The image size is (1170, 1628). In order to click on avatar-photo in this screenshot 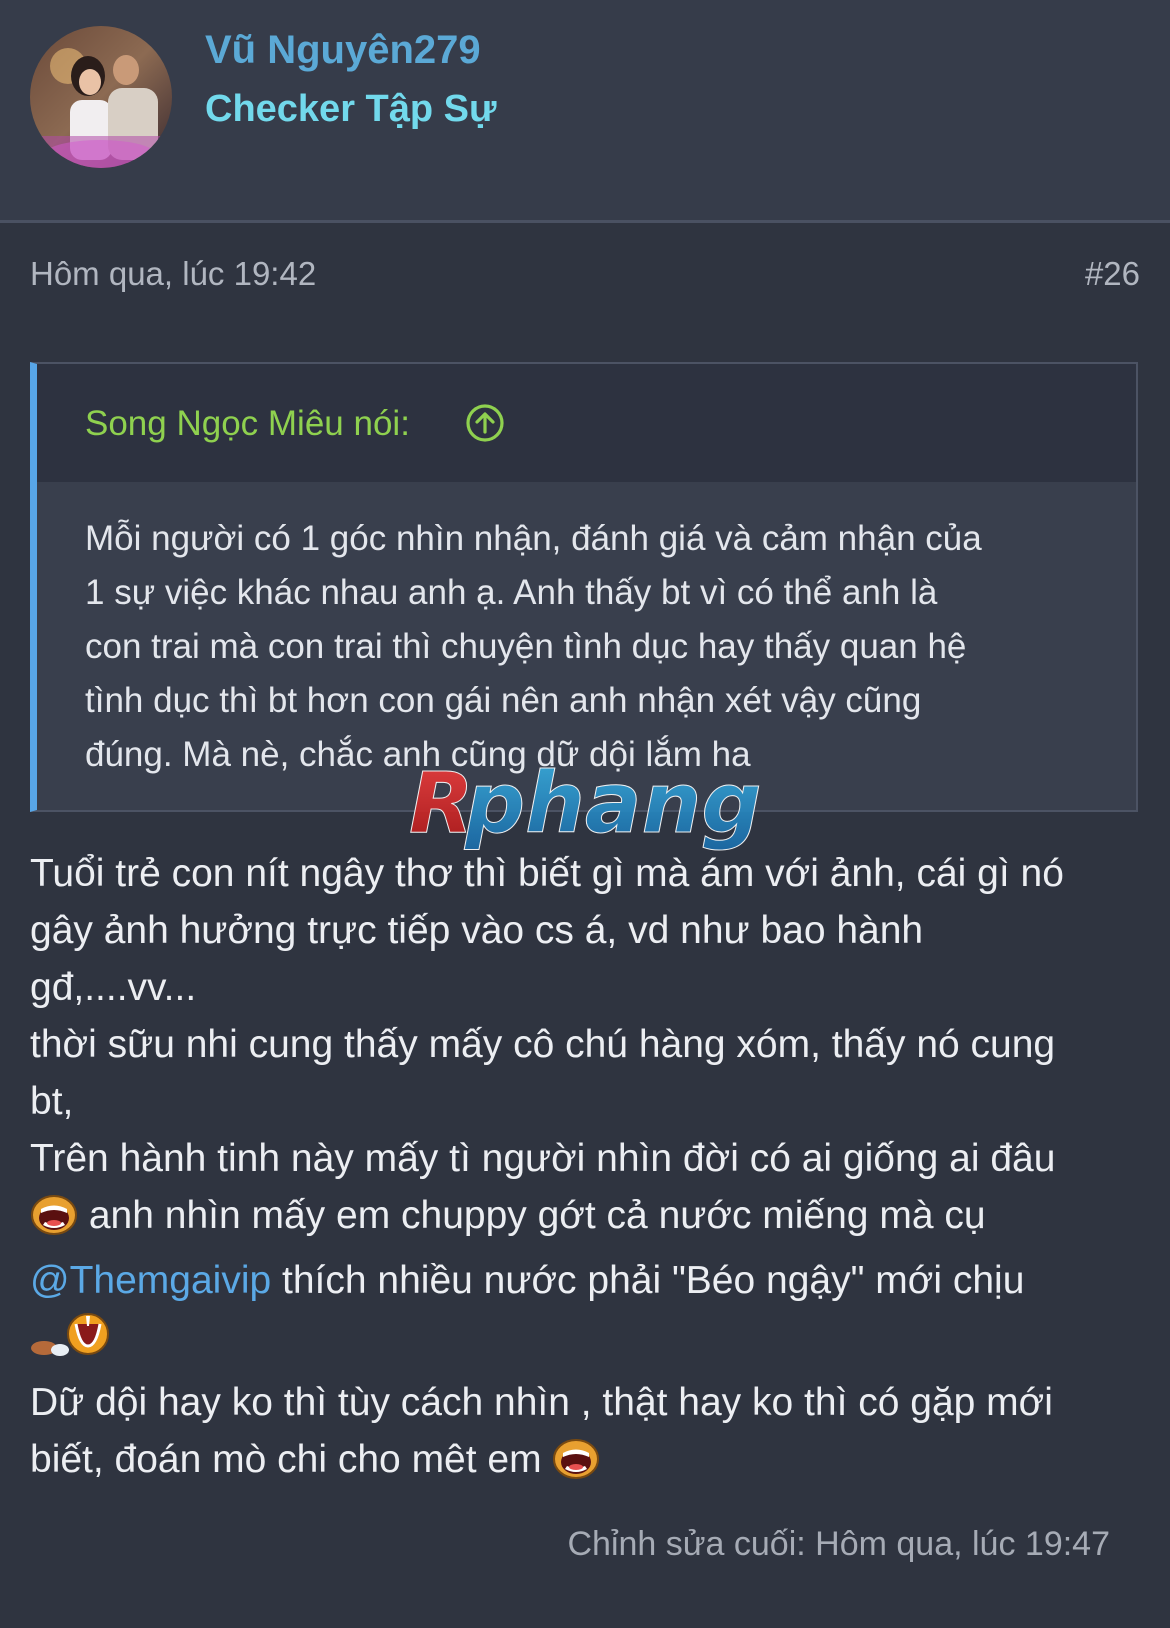, I will do `click(101, 97)`.